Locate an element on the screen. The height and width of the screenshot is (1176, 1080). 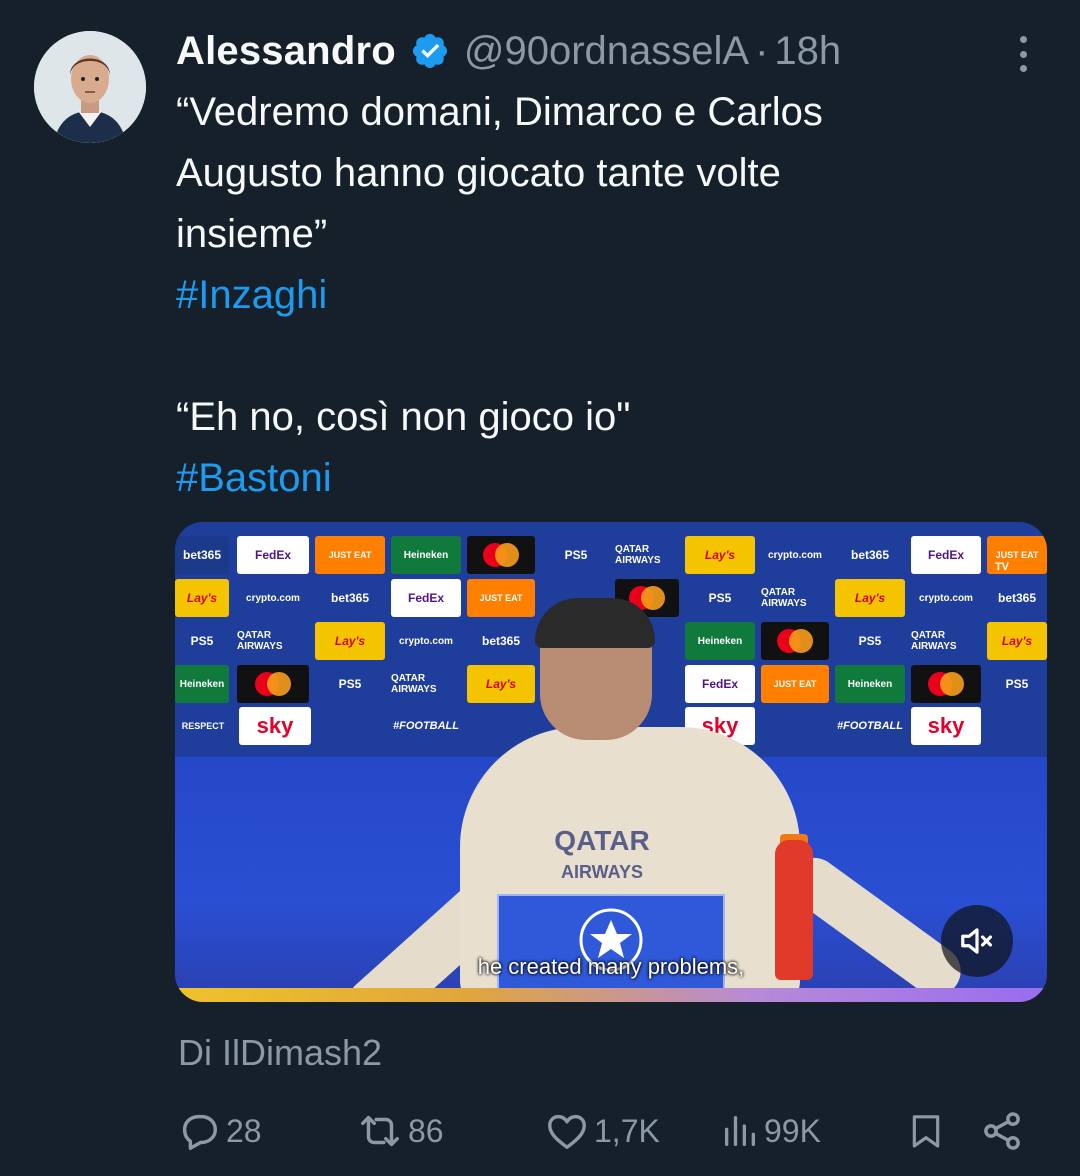
mute-icon is located at coordinates (977, 941).